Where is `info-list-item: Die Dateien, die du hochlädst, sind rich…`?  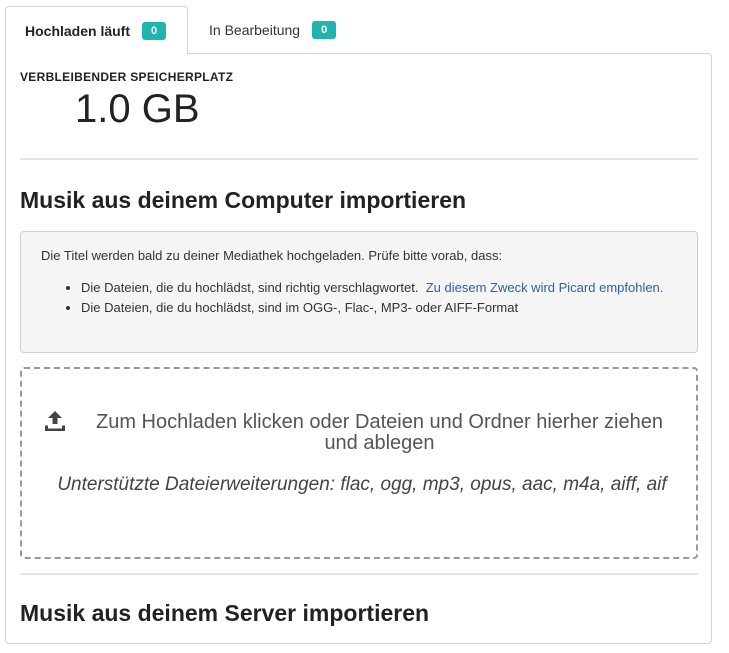 info-list-item: Die Dateien, die du hochlädst, sind rich… is located at coordinates (381, 288).